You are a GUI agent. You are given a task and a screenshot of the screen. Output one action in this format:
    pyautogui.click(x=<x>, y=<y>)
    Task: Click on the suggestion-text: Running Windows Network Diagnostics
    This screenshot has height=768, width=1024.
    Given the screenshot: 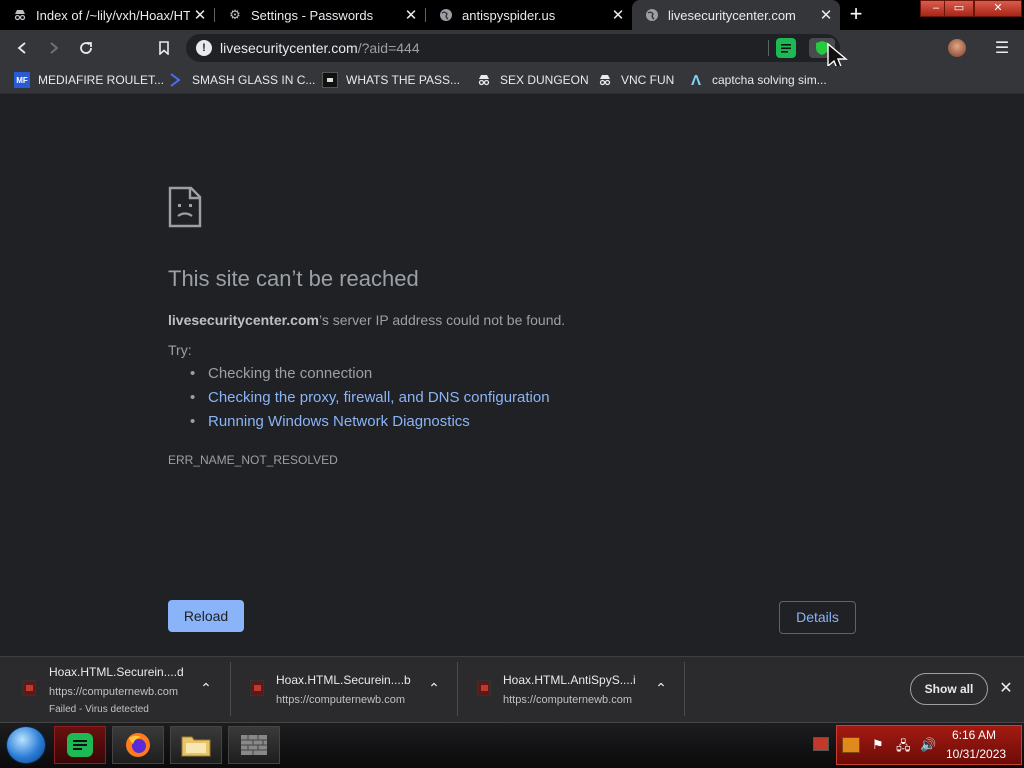 What is the action you would take?
    pyautogui.click(x=339, y=421)
    